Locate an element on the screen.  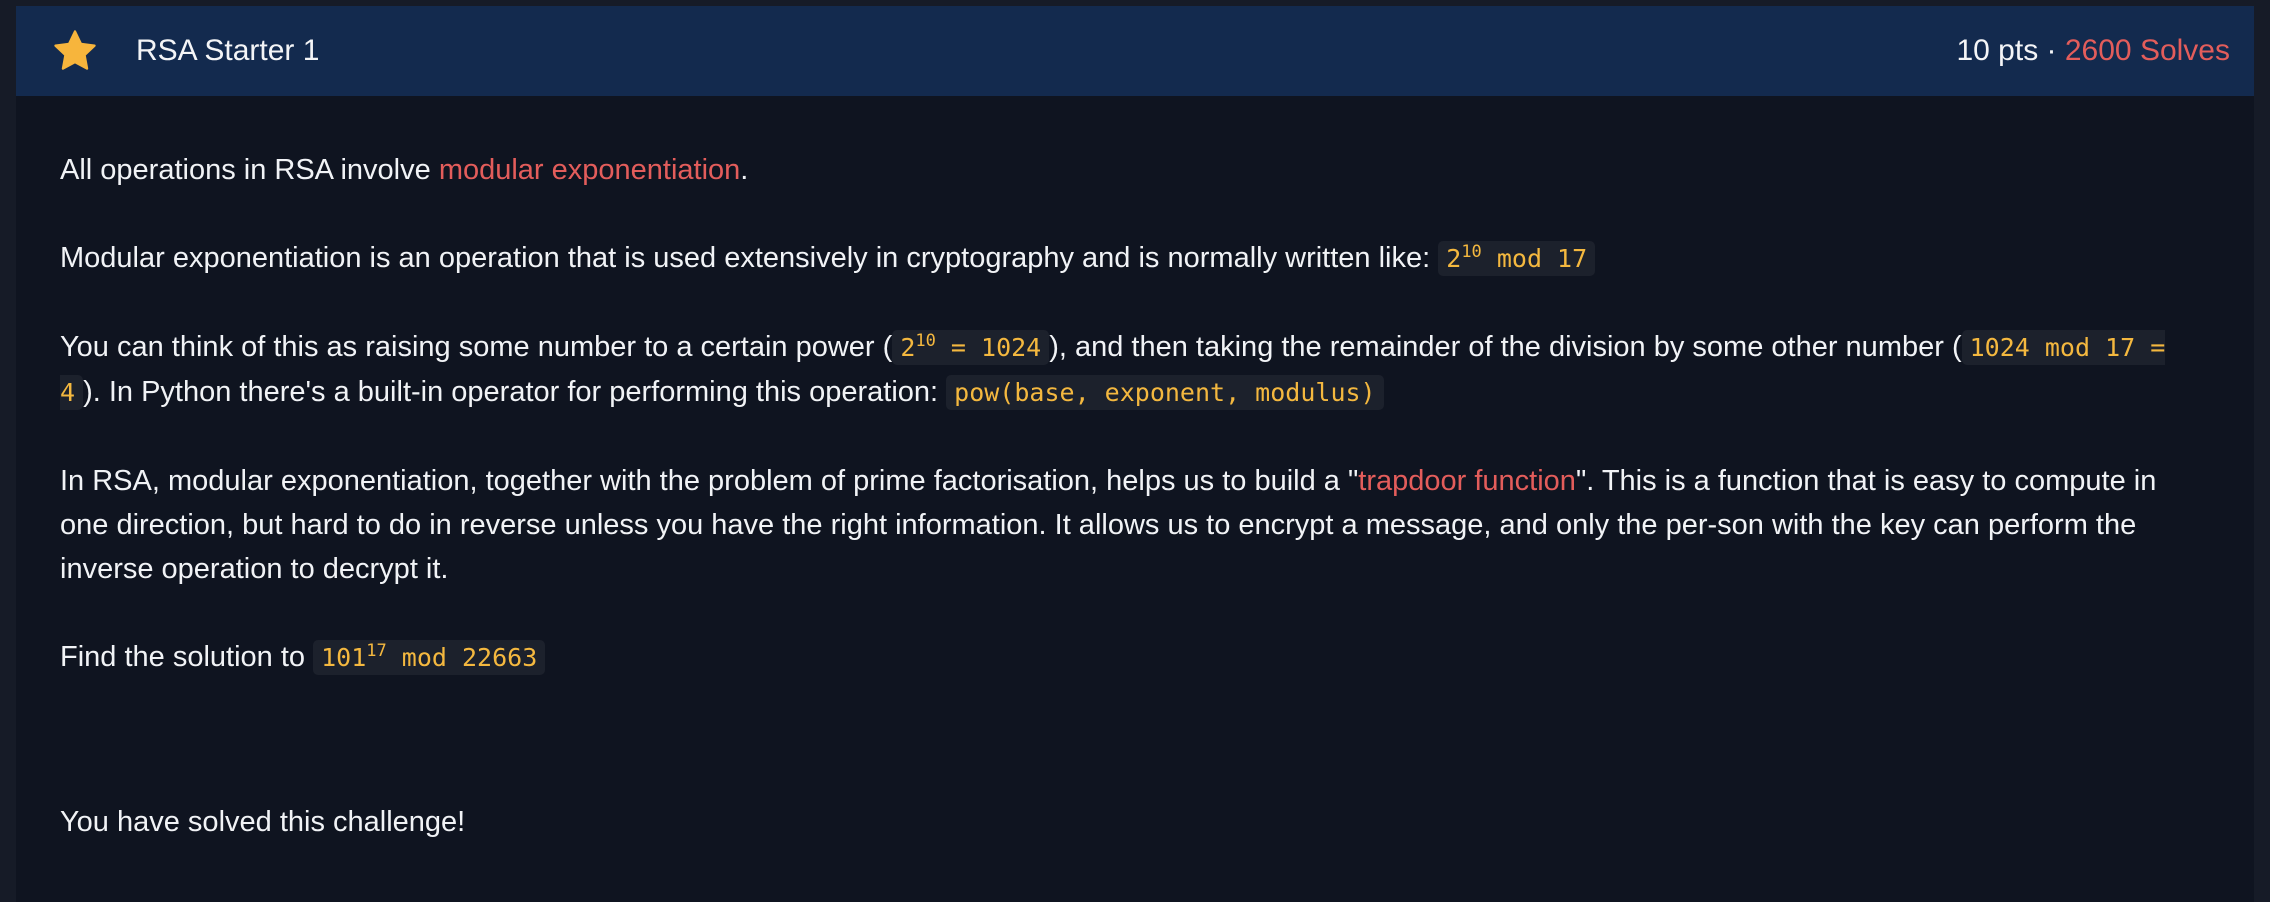
intro-text: All operations in RSA involve is located at coordinates (249, 170).